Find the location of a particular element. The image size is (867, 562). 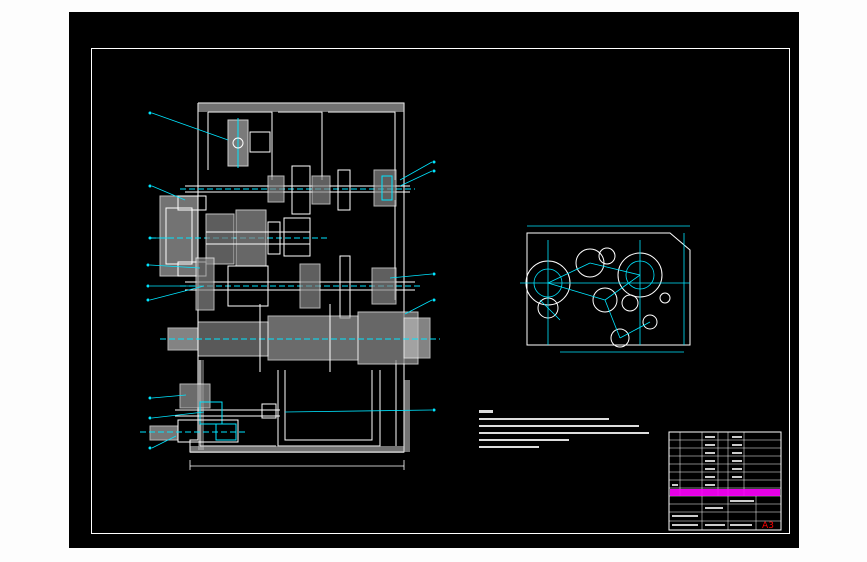

title-block: A3 is located at coordinates (725, 481).